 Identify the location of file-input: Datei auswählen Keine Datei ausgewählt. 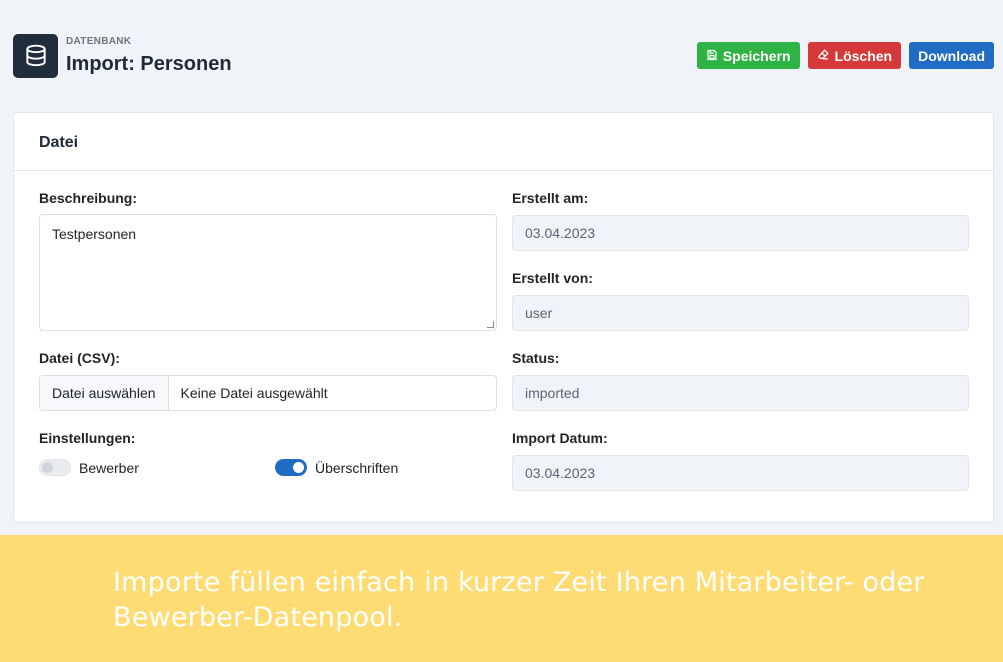
(268, 393).